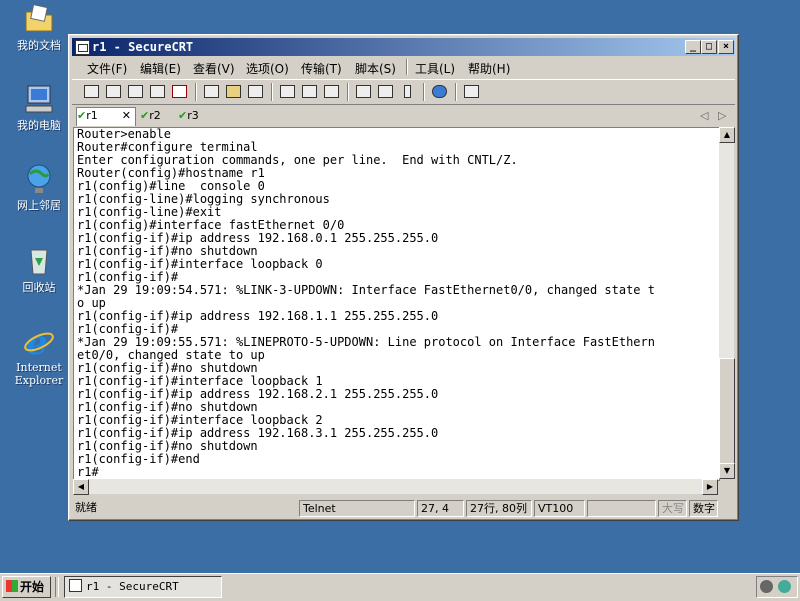 The width and height of the screenshot is (800, 601). I want to click on scroll-down-icon: ▼, so click(727, 471).